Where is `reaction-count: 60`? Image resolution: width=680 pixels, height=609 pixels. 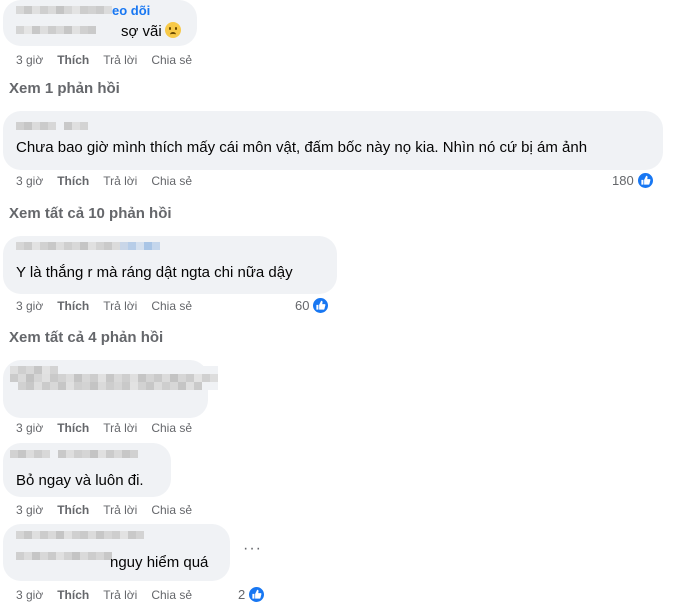
reaction-count: 60 is located at coordinates (313, 305).